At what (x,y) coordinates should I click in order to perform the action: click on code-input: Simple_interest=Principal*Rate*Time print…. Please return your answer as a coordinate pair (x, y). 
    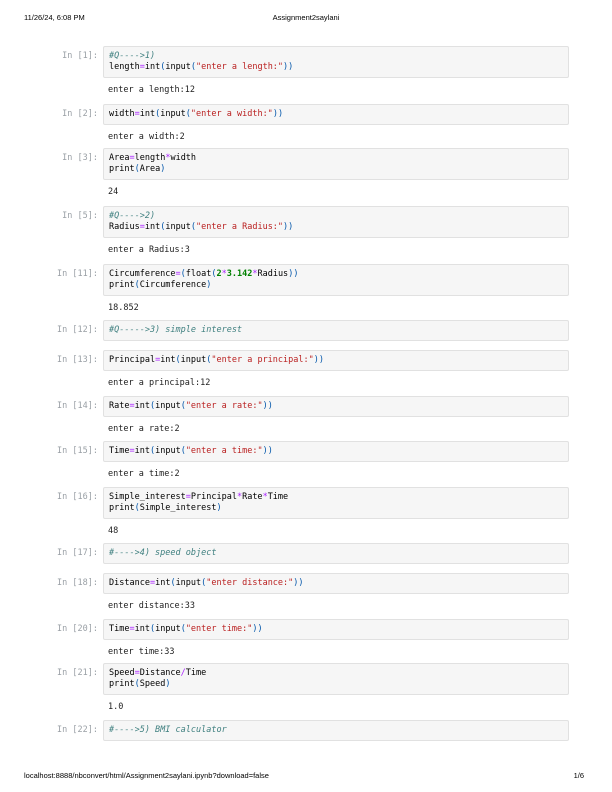
    Looking at the image, I should click on (336, 503).